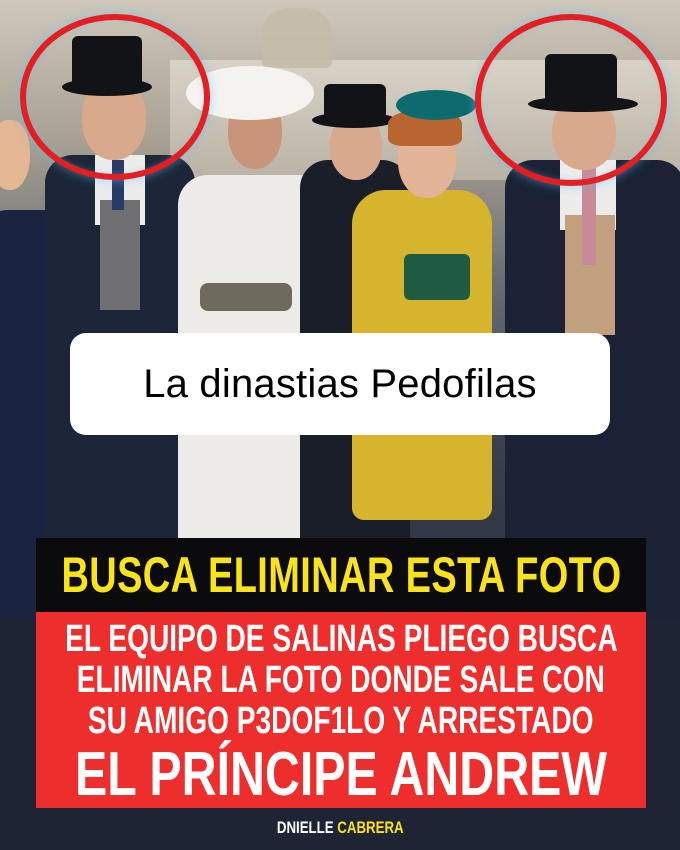  I want to click on credit-last-name: CABRERA, so click(370, 827).